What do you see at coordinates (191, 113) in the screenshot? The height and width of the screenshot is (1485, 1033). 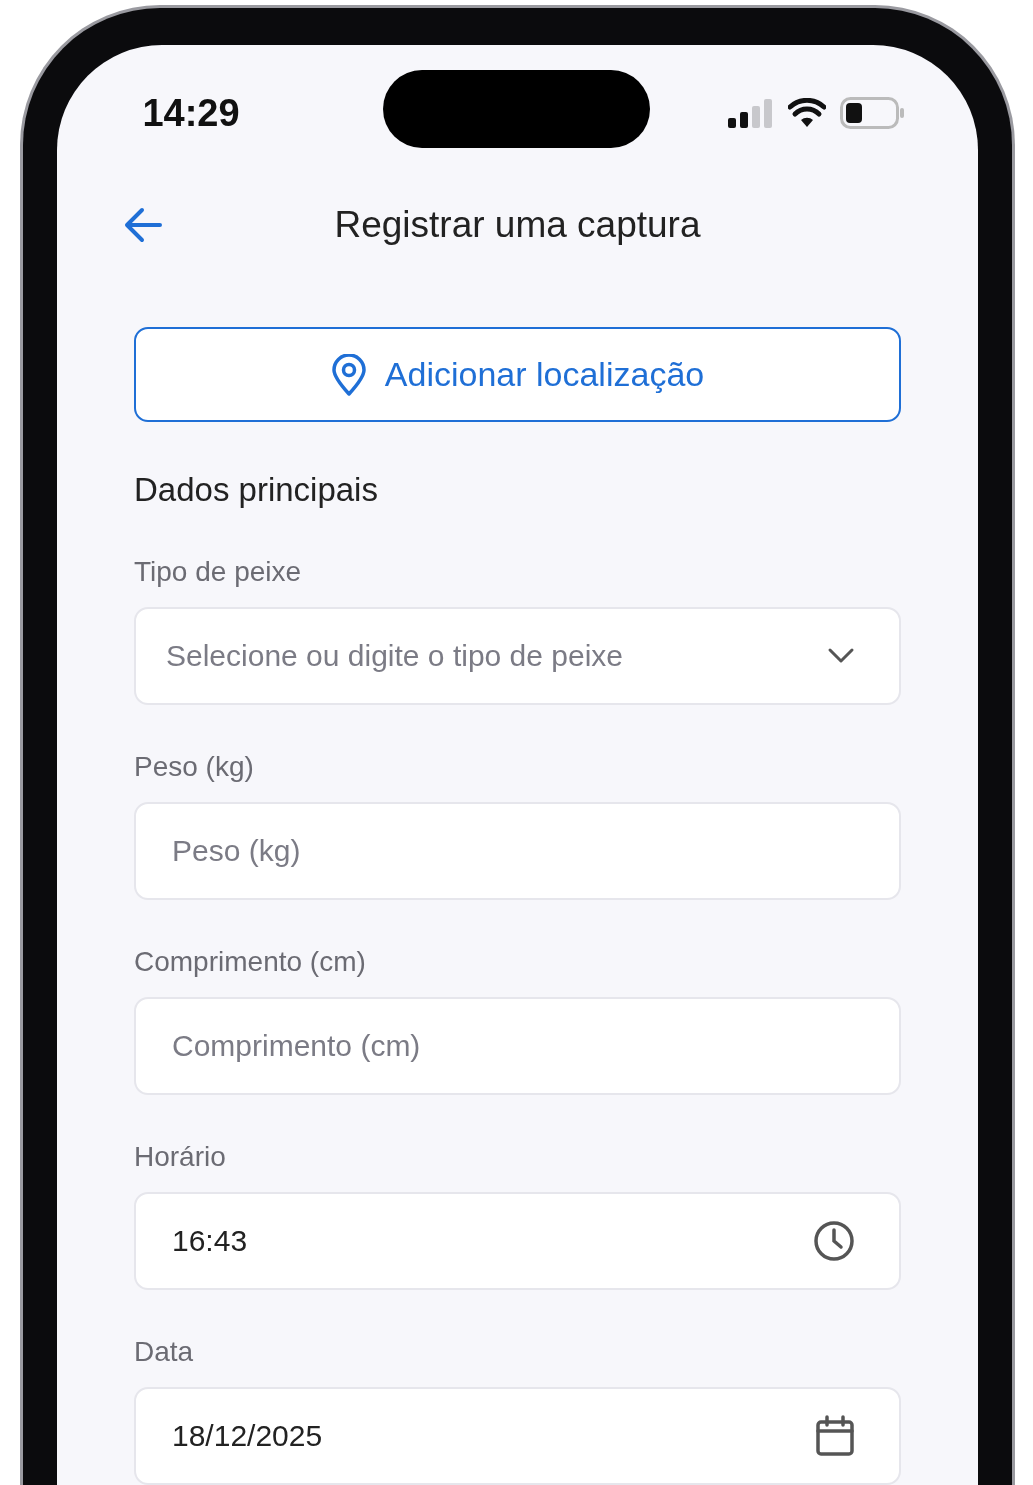 I see `status-time: 14:29` at bounding box center [191, 113].